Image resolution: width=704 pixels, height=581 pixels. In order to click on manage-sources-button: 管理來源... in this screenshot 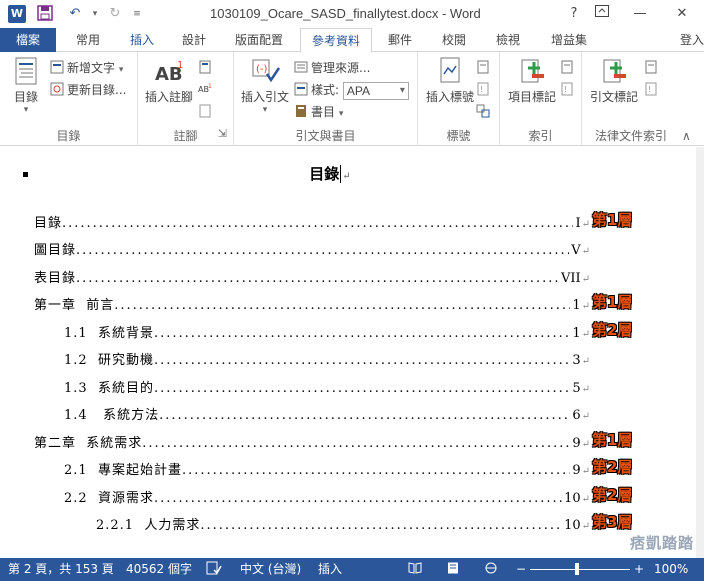, I will do `click(332, 68)`.